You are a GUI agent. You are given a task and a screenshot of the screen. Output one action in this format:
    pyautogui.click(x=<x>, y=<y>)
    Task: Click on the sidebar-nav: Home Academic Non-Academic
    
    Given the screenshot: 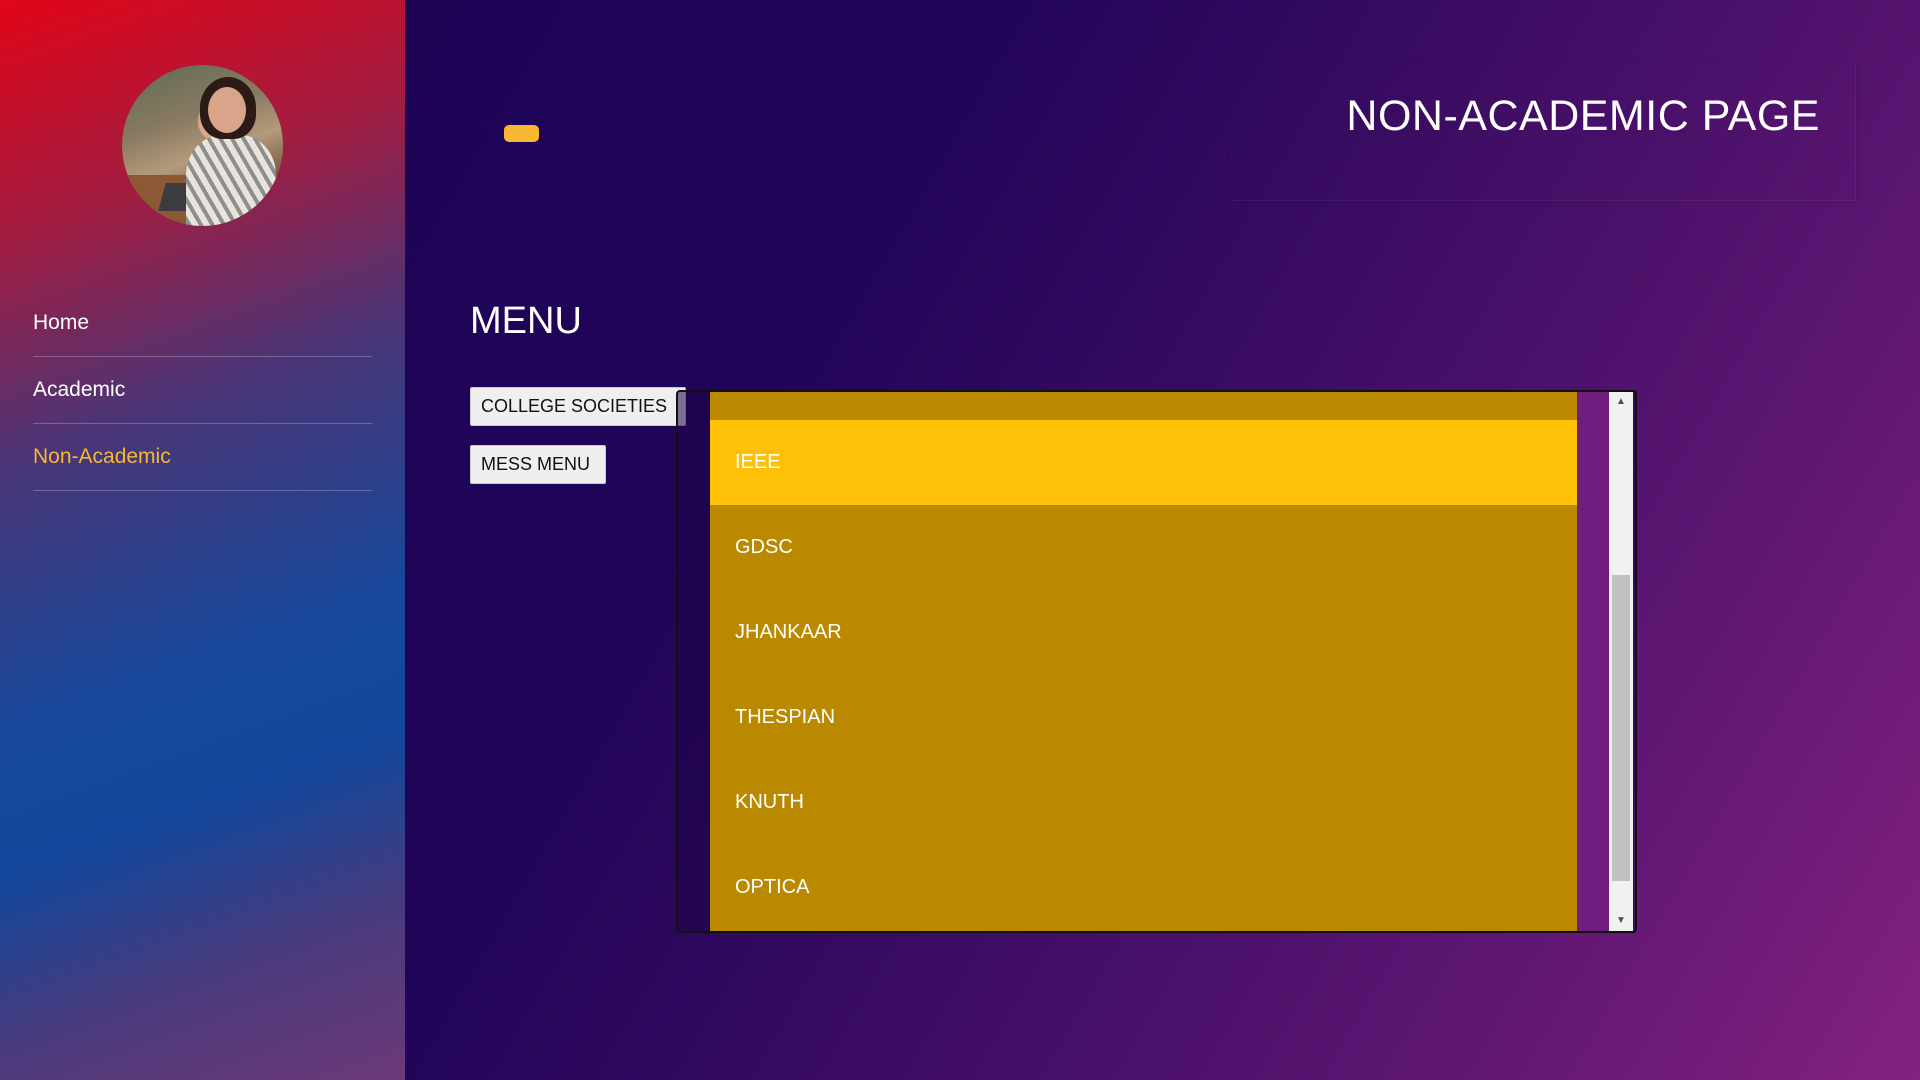 What is the action you would take?
    pyautogui.click(x=202, y=390)
    